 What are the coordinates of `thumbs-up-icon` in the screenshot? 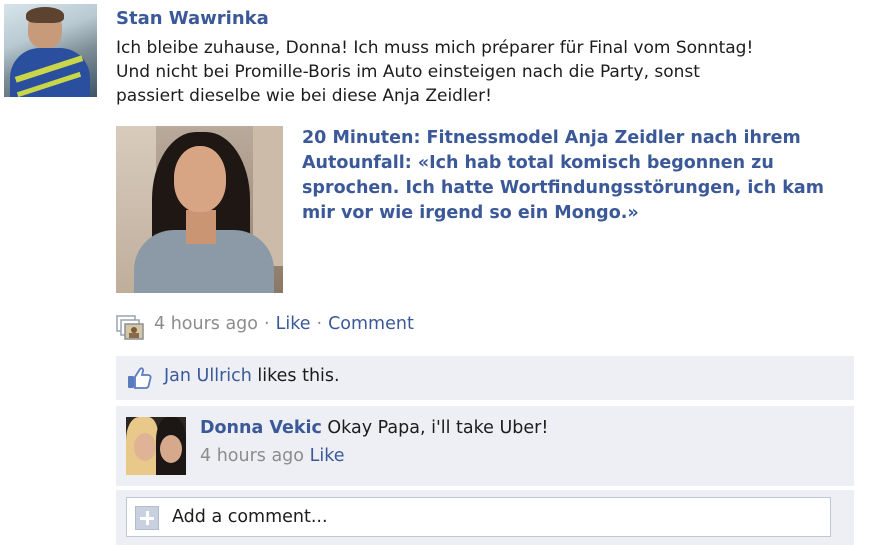 It's located at (139, 378).